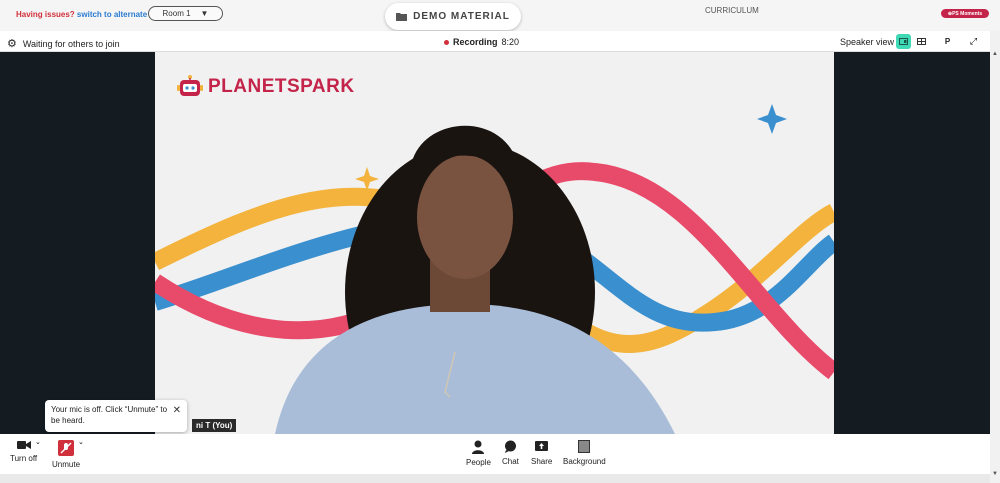 This screenshot has height=483, width=1000. What do you see at coordinates (995, 54) in the screenshot?
I see `scroll-up-icon: ▲` at bounding box center [995, 54].